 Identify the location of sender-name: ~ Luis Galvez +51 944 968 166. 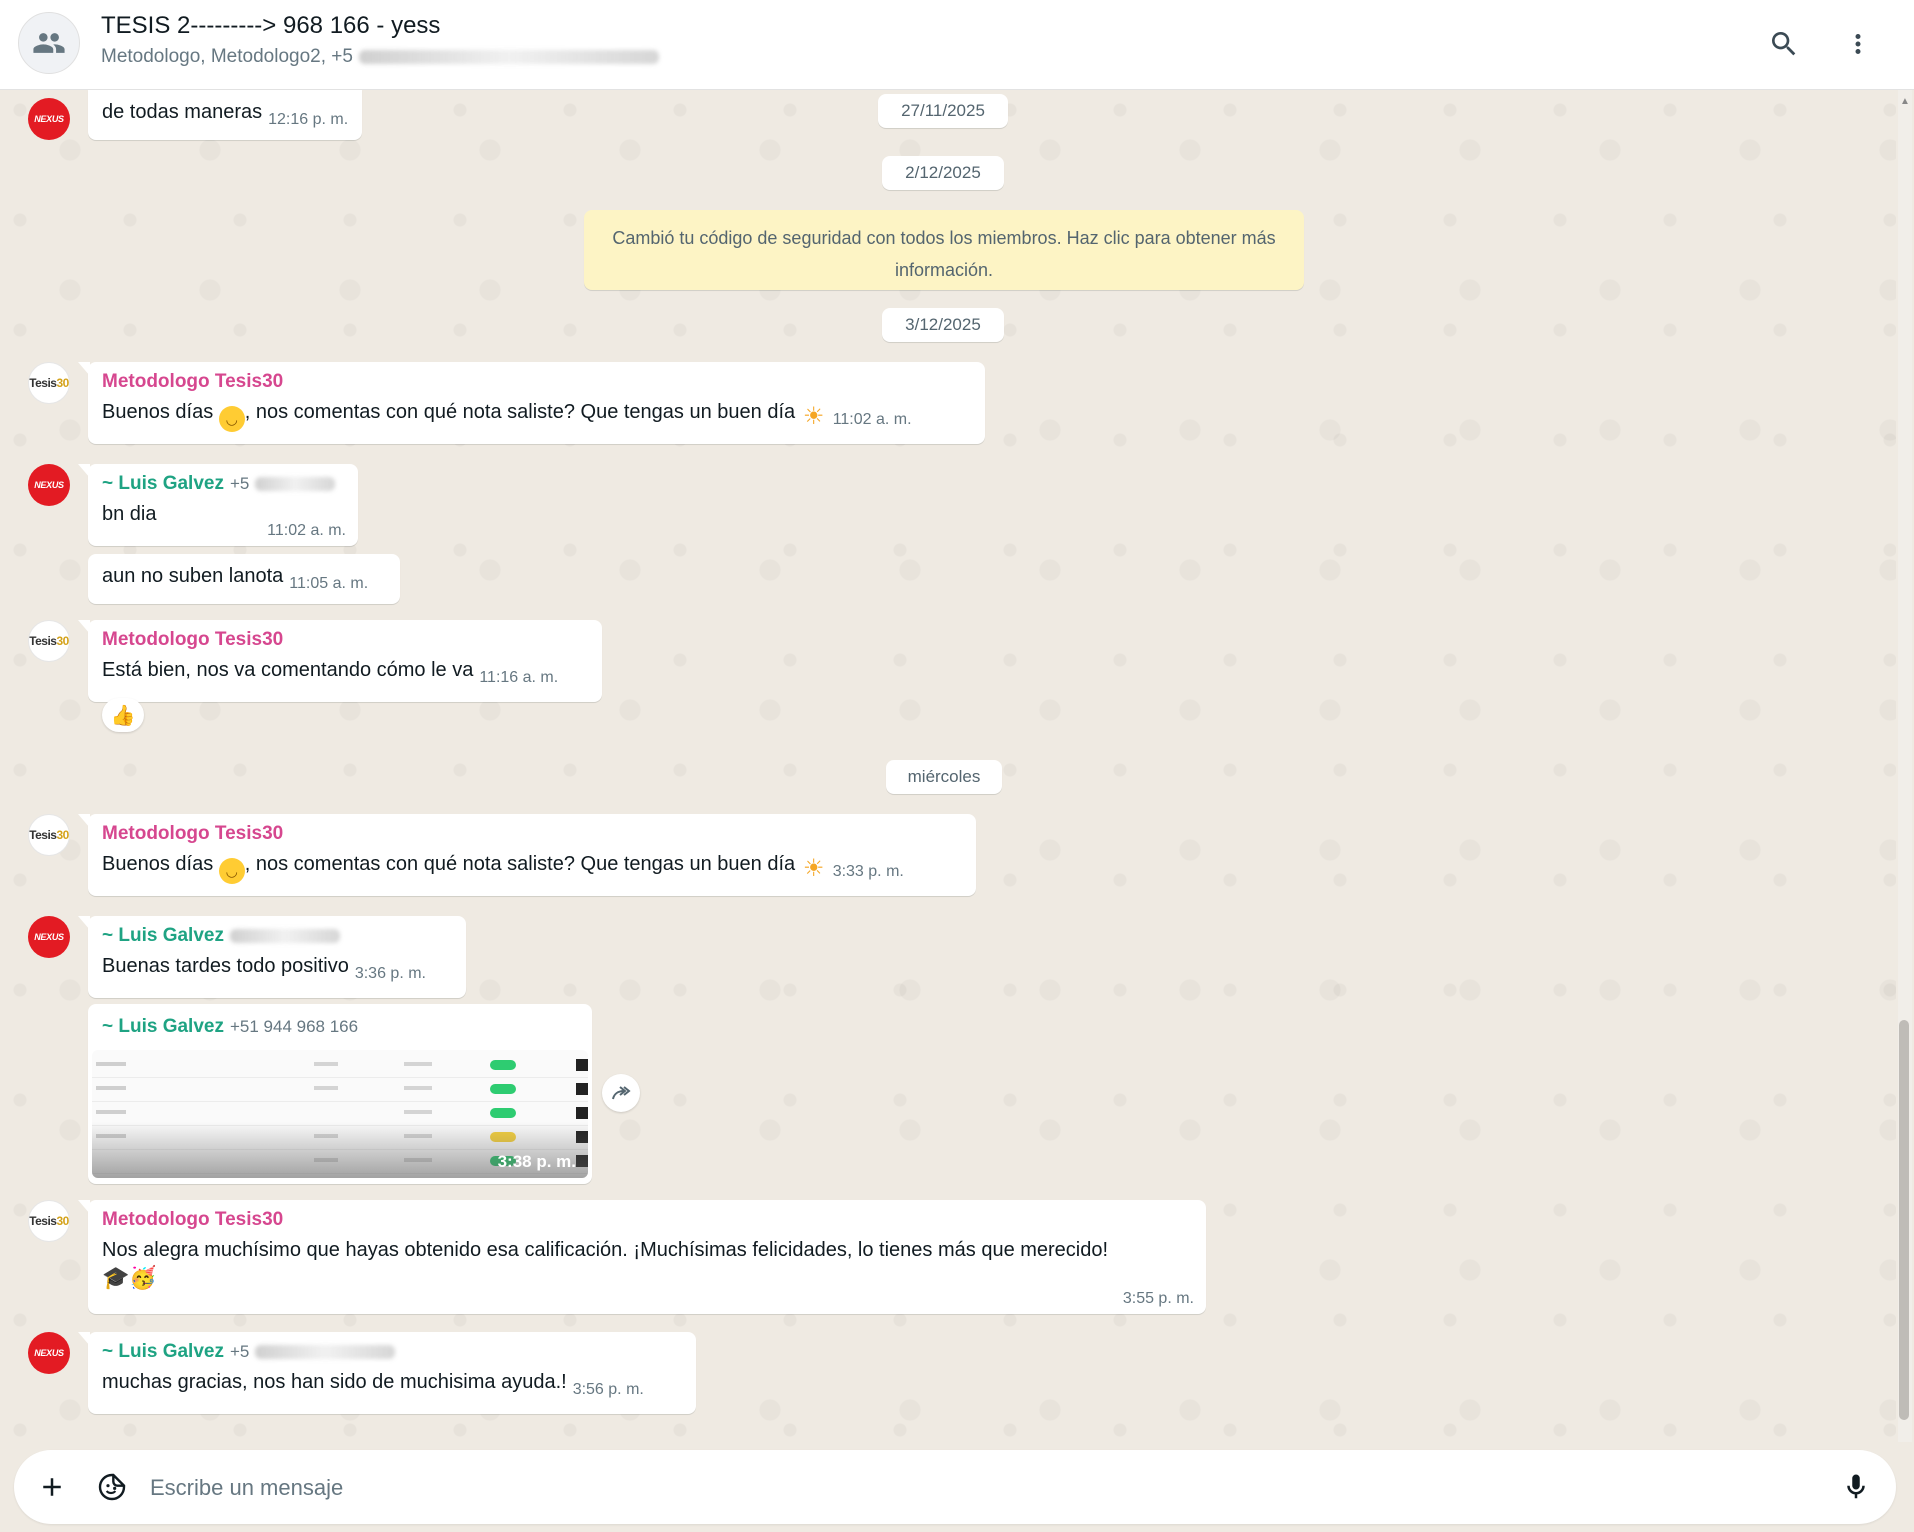
(345, 1027).